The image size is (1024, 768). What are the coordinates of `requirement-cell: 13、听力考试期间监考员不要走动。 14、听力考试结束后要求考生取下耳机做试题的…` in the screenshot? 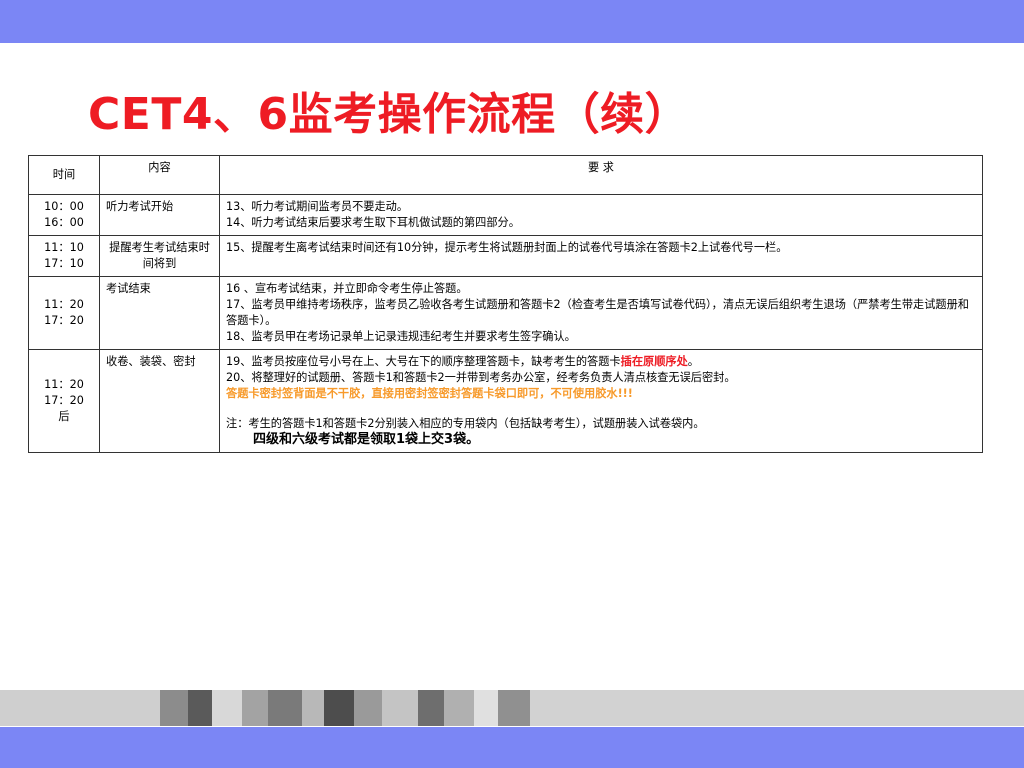 It's located at (601, 215).